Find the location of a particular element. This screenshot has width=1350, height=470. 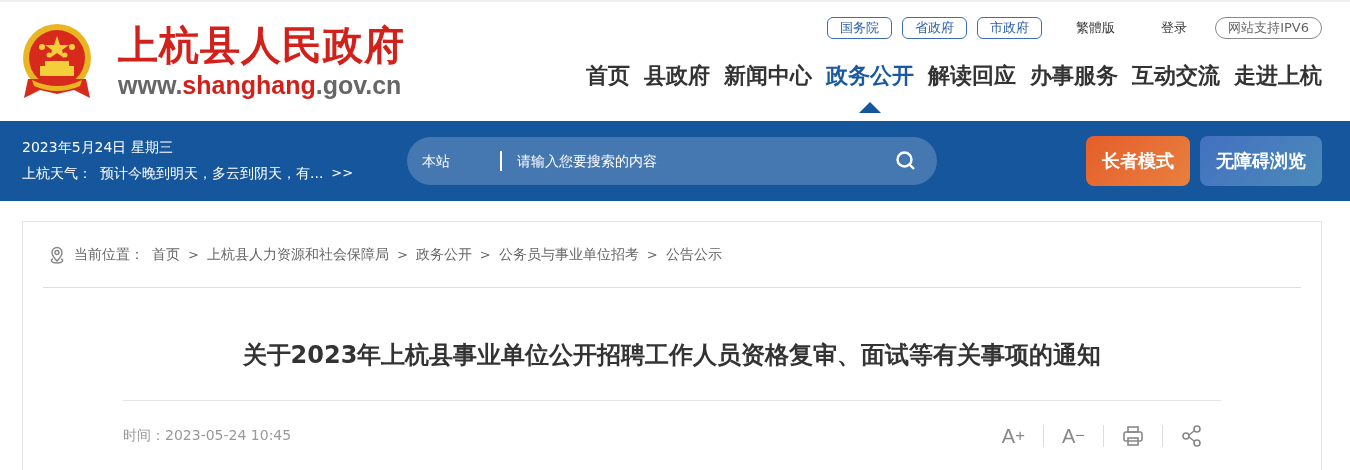

search-field: 本站 请输入您要搜索的内容 is located at coordinates (672, 161).